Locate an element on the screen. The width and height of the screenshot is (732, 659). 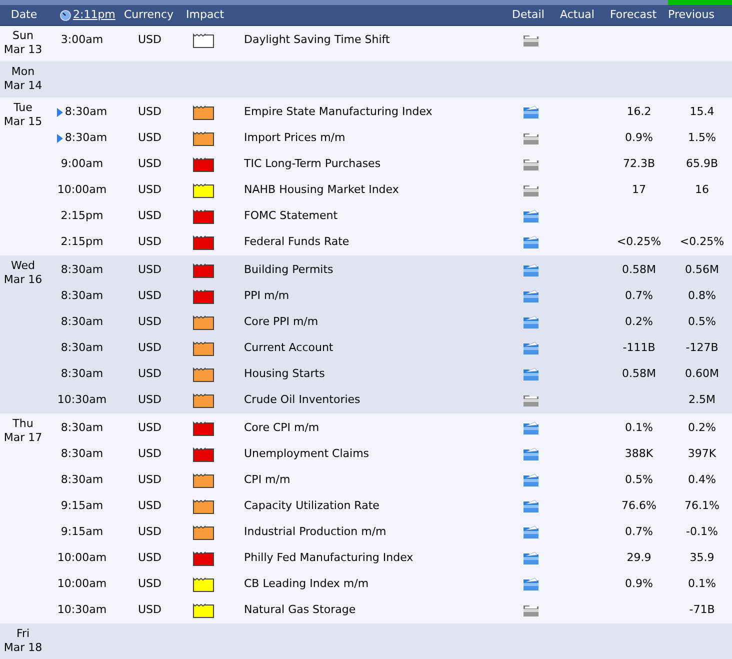
event-time: 2:15pm is located at coordinates (82, 216).